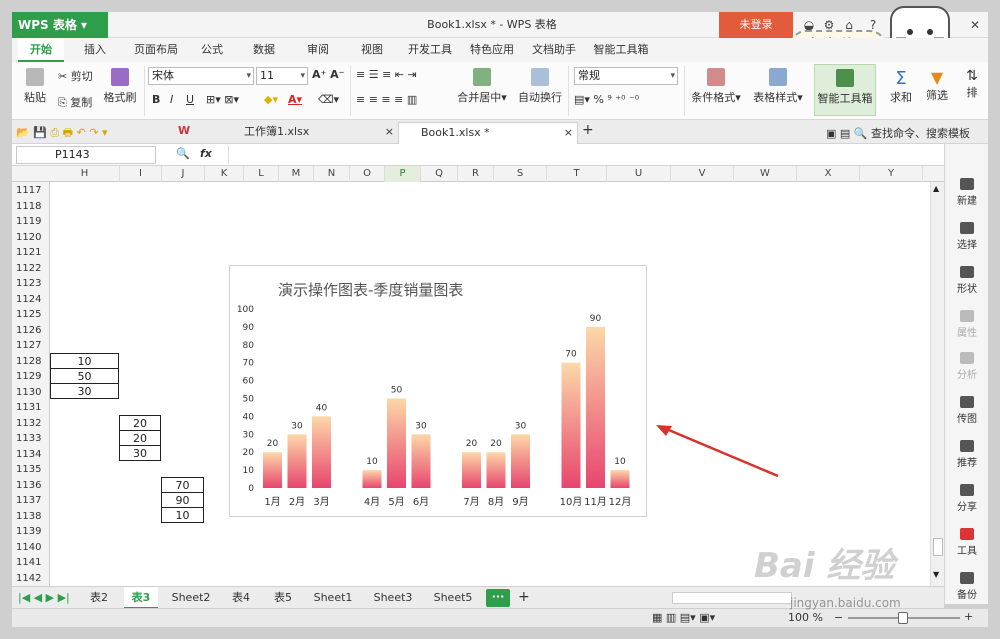 The width and height of the screenshot is (1000, 639). What do you see at coordinates (84, 391) in the screenshot?
I see `cell-h1130: 30` at bounding box center [84, 391].